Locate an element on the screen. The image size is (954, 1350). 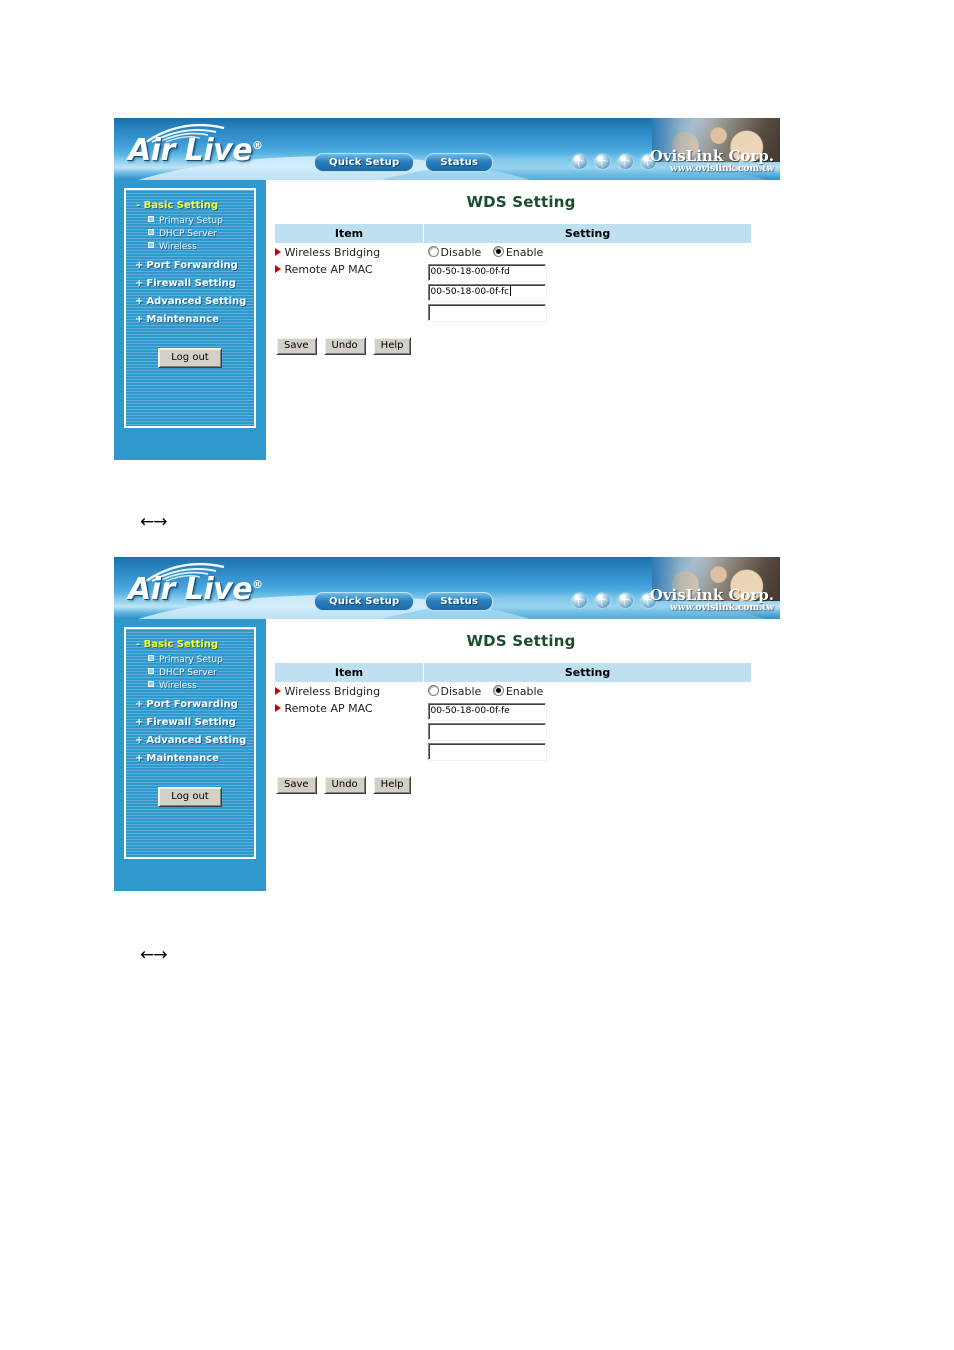
radio-group-wireless-bridging: Disable Enable is located at coordinates (588, 691).